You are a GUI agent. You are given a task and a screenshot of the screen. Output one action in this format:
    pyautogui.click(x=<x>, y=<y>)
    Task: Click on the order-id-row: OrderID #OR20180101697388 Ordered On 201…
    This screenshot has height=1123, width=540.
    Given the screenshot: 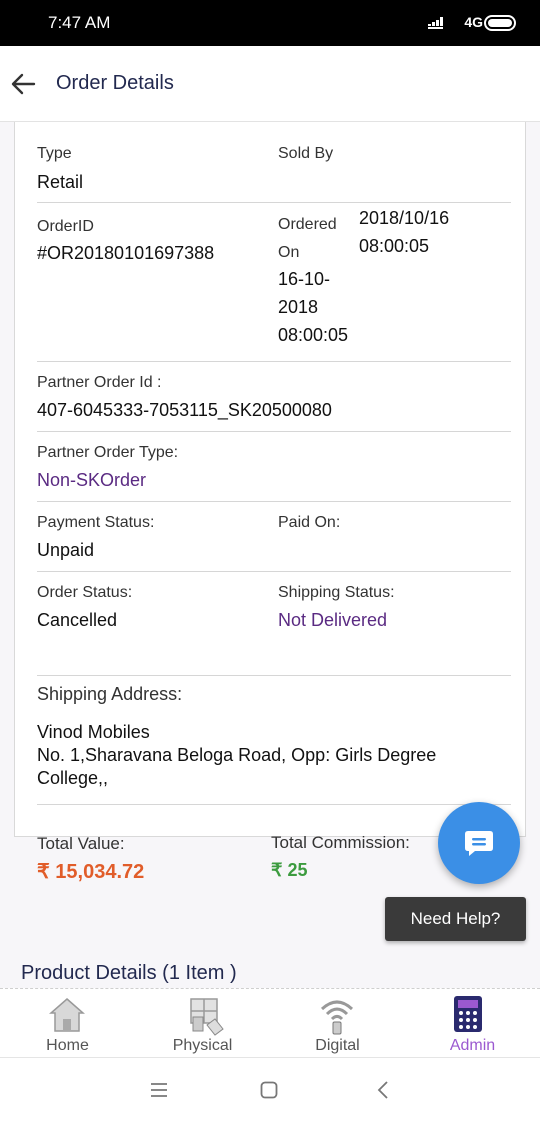 What is the action you would take?
    pyautogui.click(x=274, y=282)
    